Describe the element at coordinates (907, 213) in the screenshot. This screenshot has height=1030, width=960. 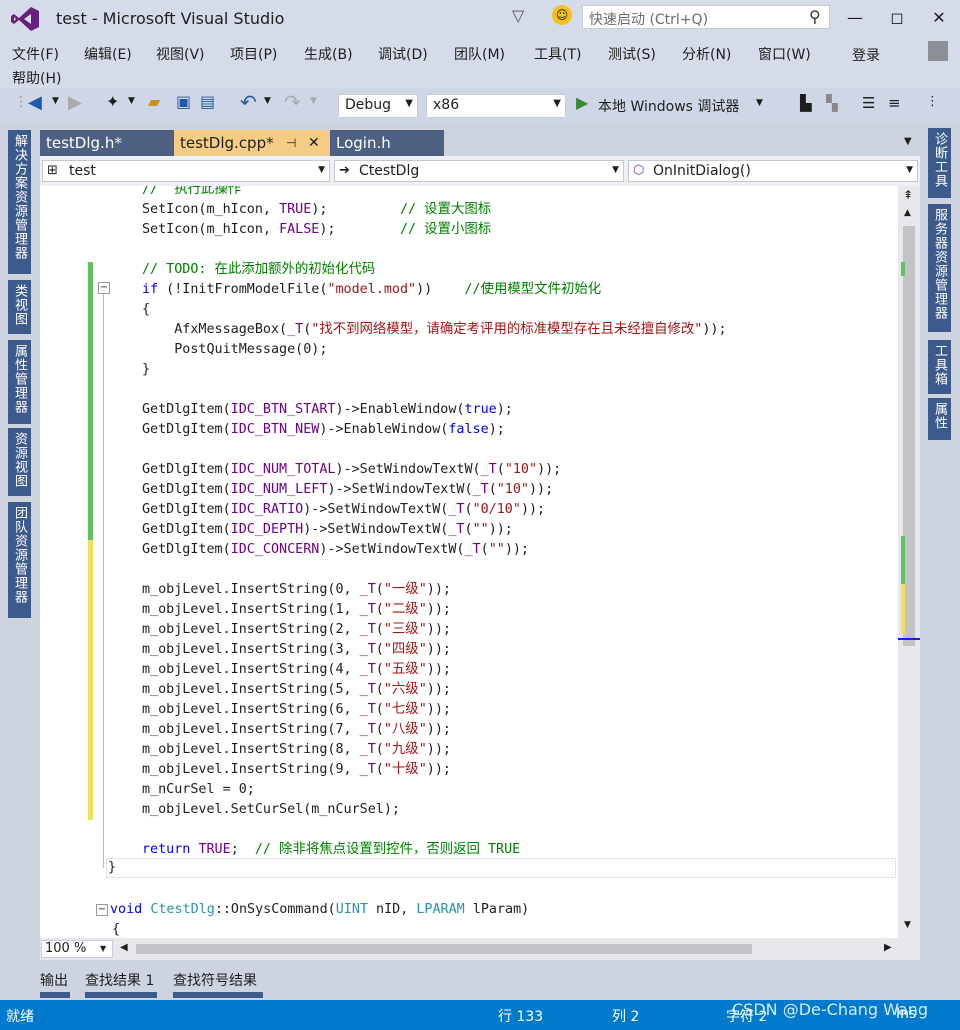
I see `scroll-up-icon: ▲` at that location.